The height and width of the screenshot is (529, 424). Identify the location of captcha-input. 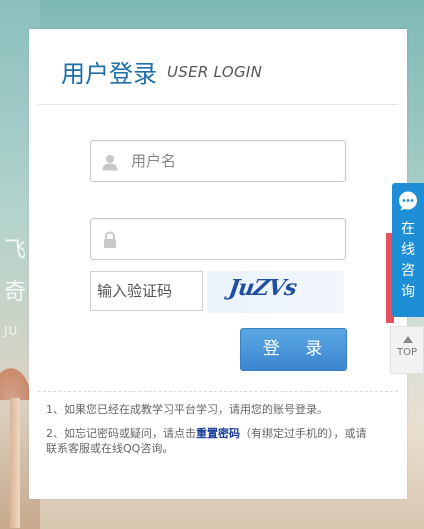
(146, 291).